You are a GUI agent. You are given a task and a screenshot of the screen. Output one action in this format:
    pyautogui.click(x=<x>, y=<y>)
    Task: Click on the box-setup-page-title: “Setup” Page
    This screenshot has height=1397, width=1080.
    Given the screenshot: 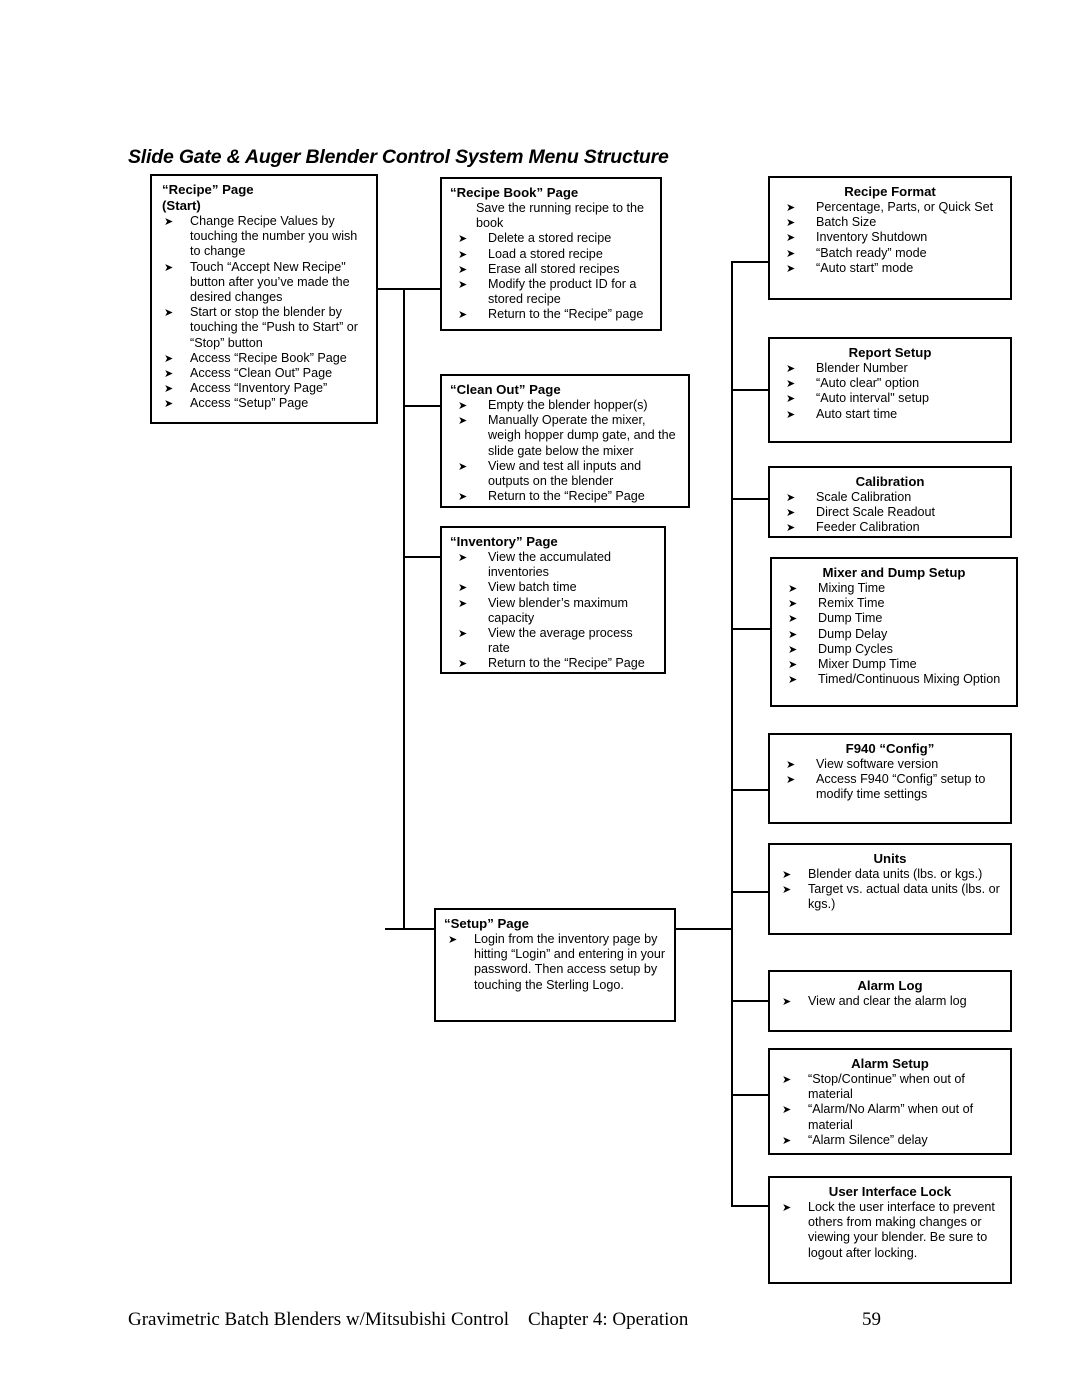 What is the action you would take?
    pyautogui.click(x=487, y=923)
    